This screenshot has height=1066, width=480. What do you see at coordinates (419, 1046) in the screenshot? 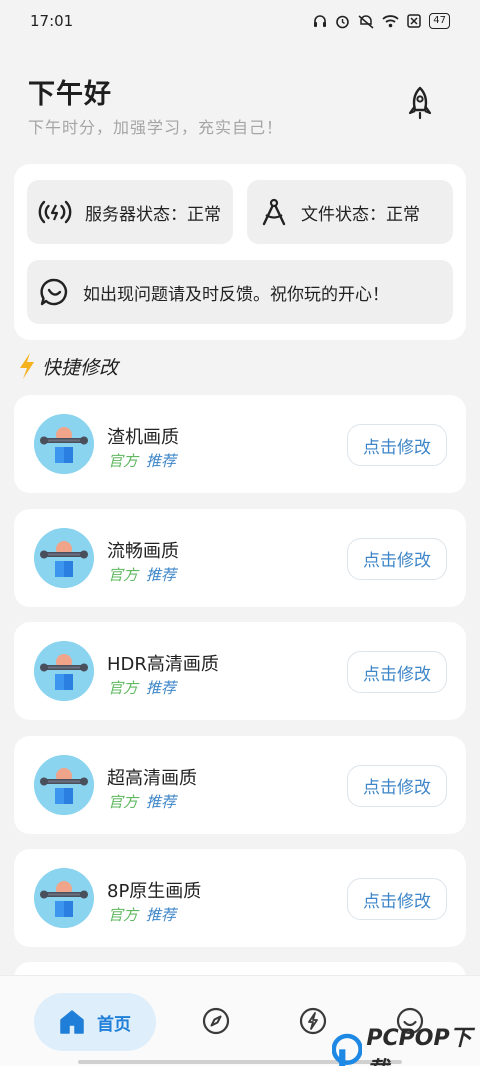
I see `watermark-text: PCPOP下载` at bounding box center [419, 1046].